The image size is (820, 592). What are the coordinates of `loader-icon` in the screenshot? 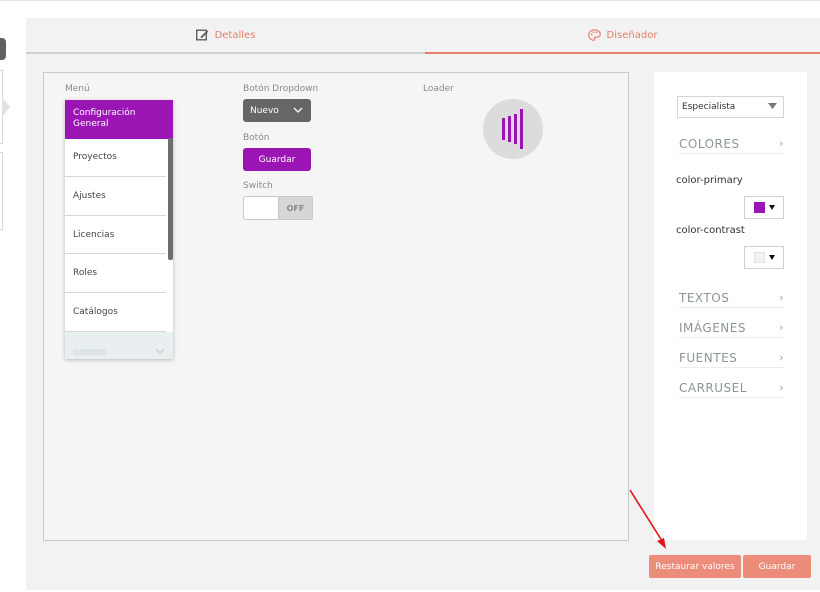 It's located at (513, 129).